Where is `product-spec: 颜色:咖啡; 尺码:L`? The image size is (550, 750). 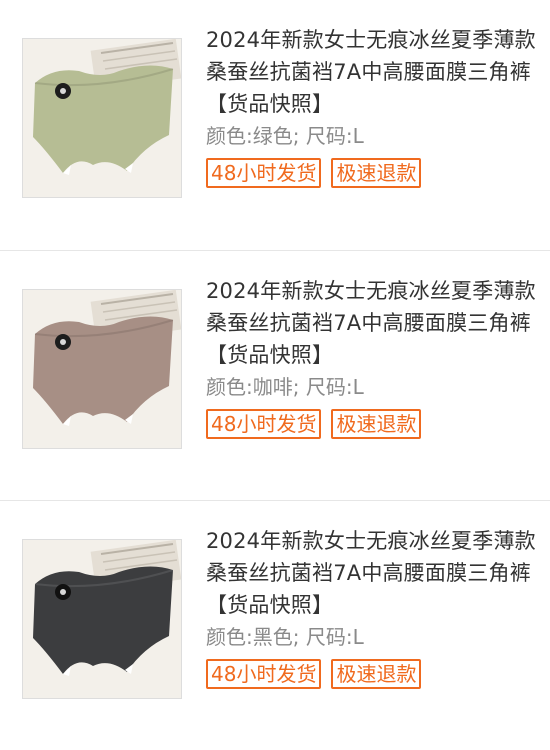 product-spec: 颜色:咖啡; 尺码:L is located at coordinates (285, 387).